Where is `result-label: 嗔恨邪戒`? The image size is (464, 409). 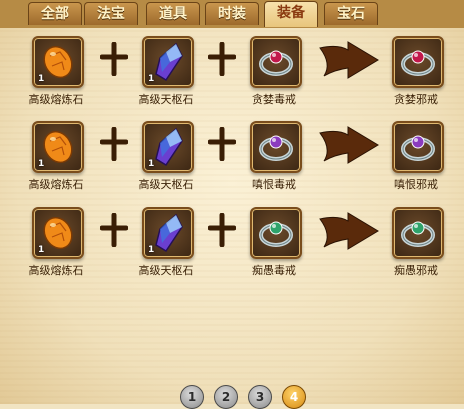
result-label: 嗔恨邪戒 is located at coordinates (416, 184).